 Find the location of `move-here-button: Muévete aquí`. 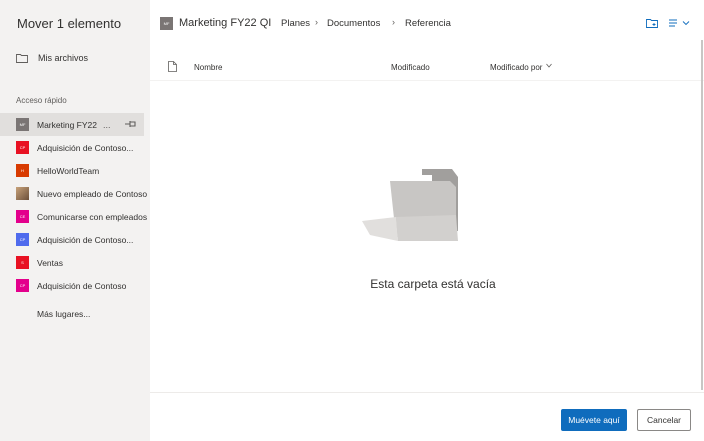

move-here-button: Muévete aquí is located at coordinates (594, 420).